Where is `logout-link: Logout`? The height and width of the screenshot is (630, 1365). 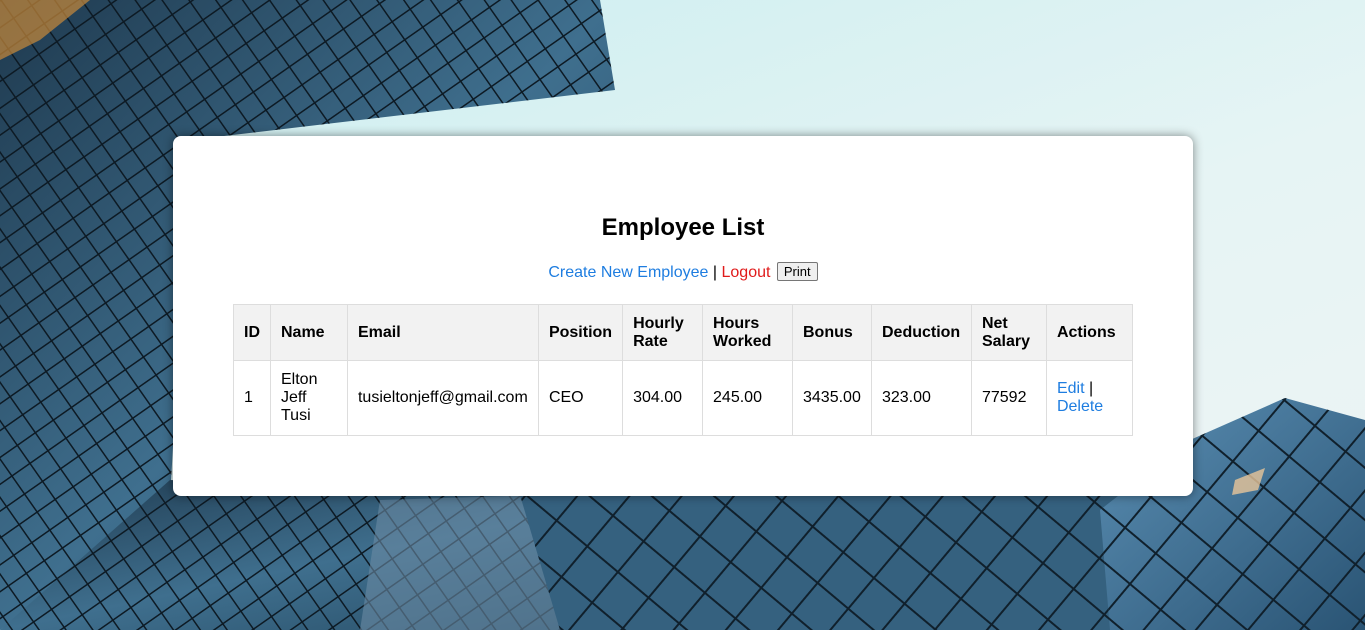 logout-link: Logout is located at coordinates (746, 272).